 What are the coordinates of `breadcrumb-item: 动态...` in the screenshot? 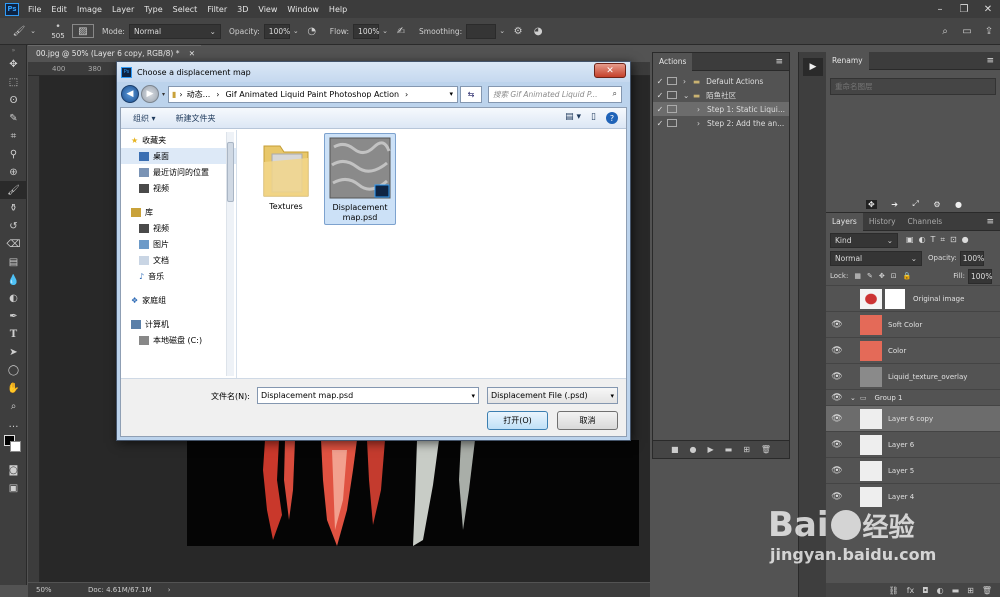 It's located at (199, 94).